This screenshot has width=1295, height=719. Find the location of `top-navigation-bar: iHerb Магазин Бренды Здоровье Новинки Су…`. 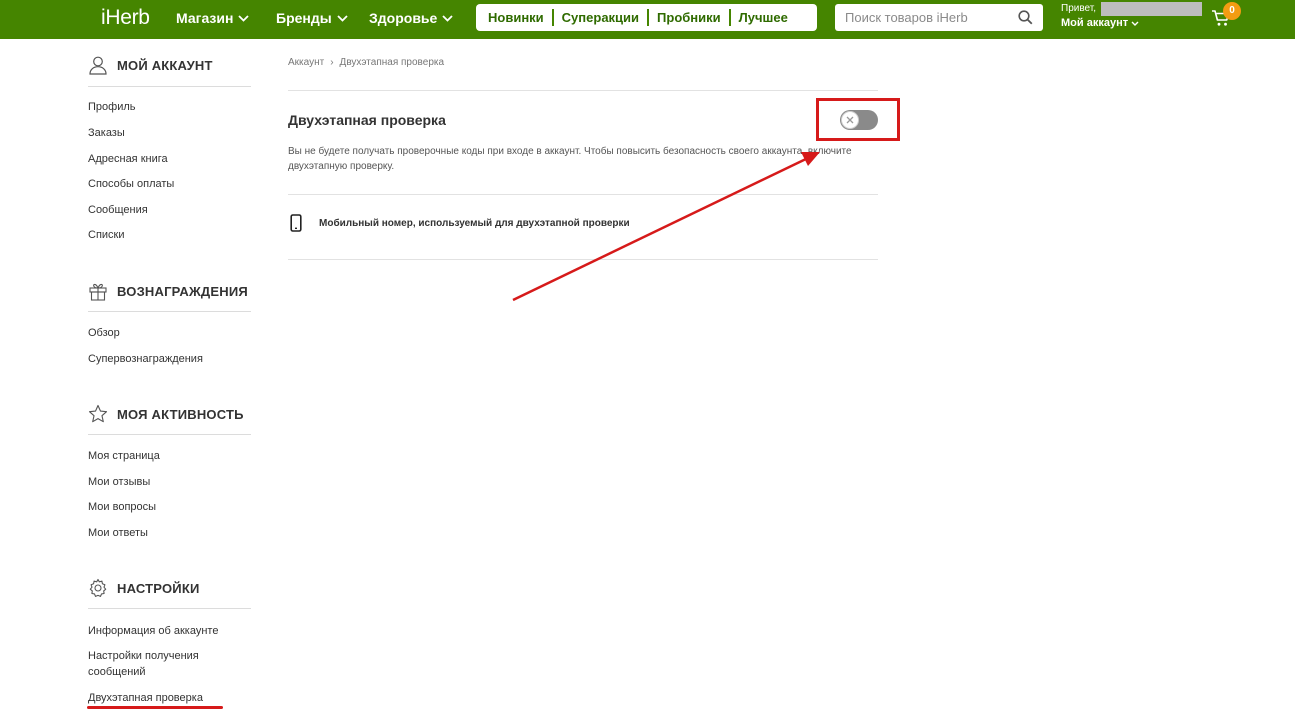

top-navigation-bar: iHerb Магазин Бренды Здоровье Новинки Су… is located at coordinates (647, 19).